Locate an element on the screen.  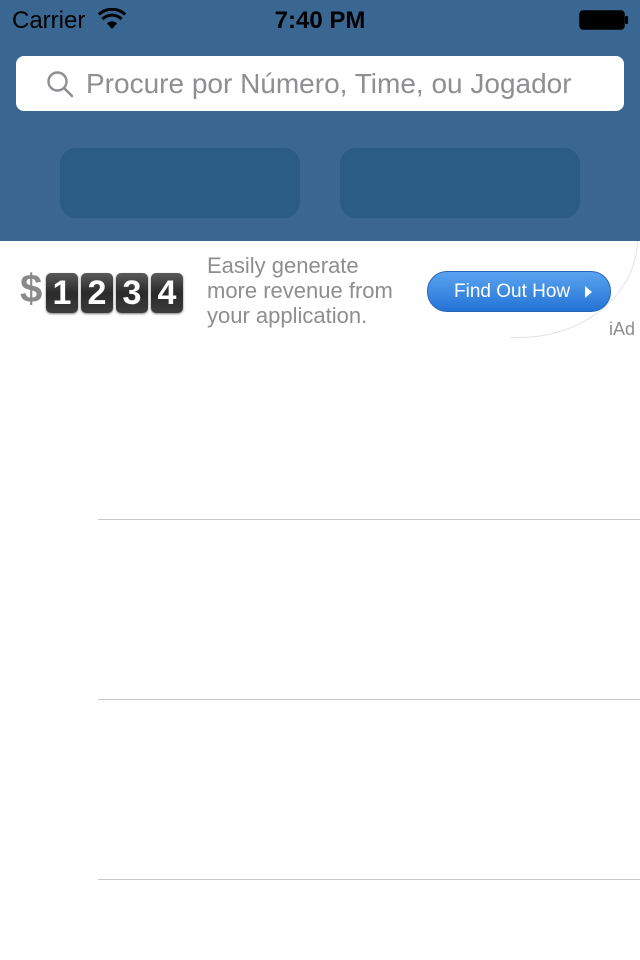
ad-currency-symbol: $ is located at coordinates (31, 289).